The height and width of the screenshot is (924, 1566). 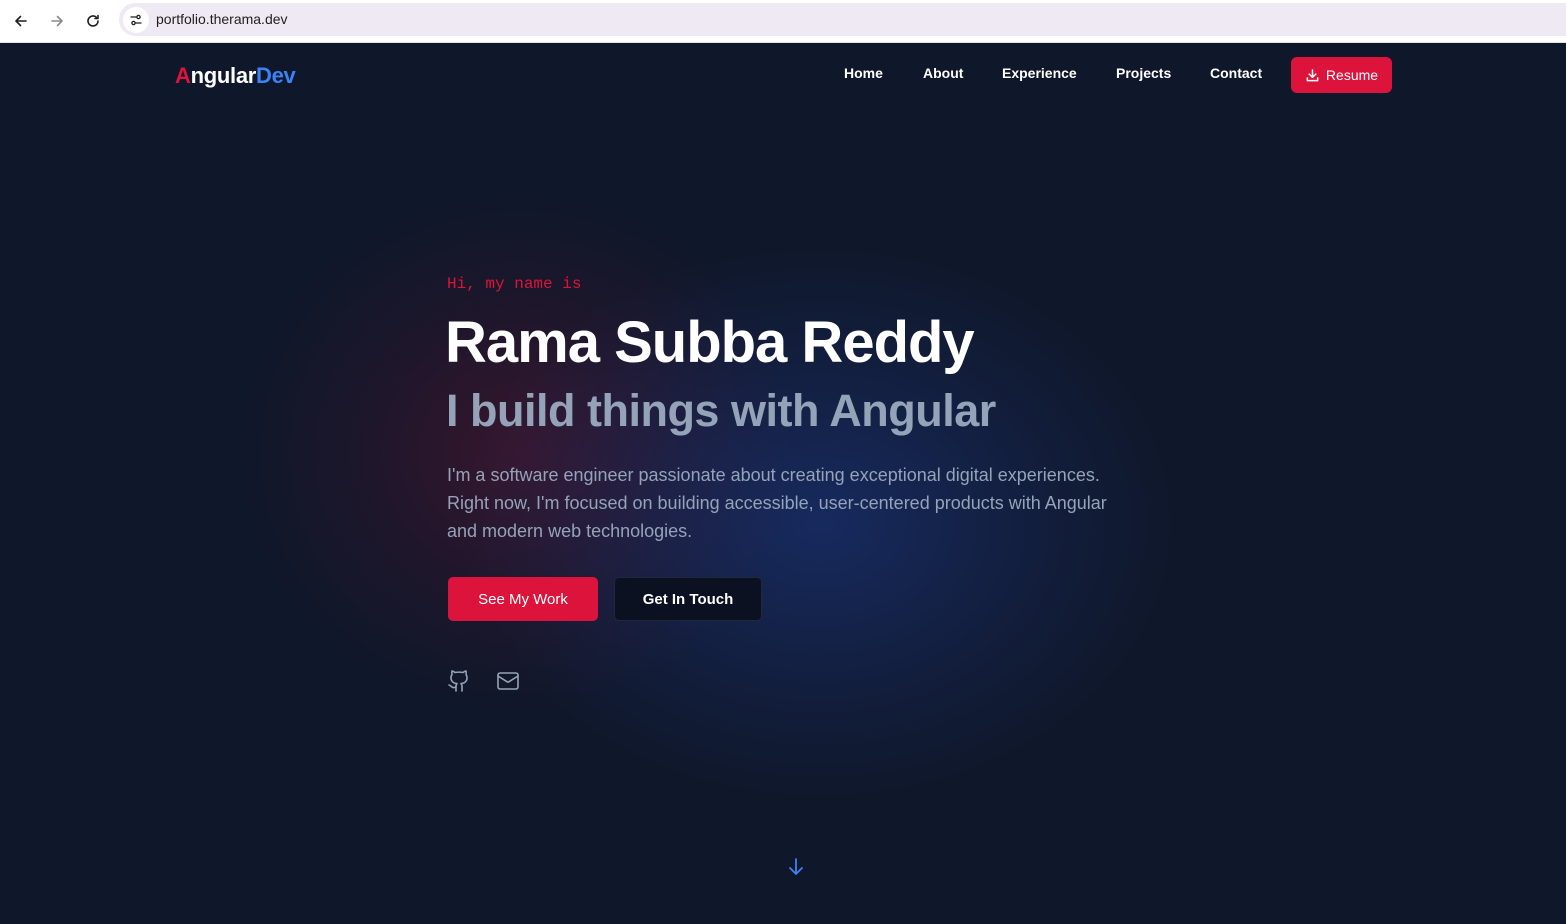 I want to click on nav-link-home: Home, so click(x=863, y=73).